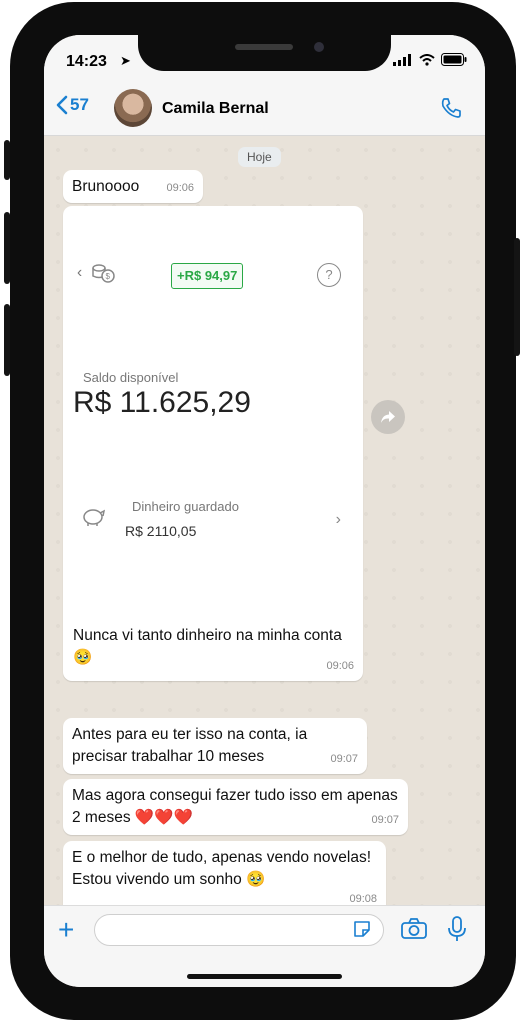 The image size is (528, 1024). Describe the element at coordinates (7, 248) in the screenshot. I see `volume-up-button` at that location.